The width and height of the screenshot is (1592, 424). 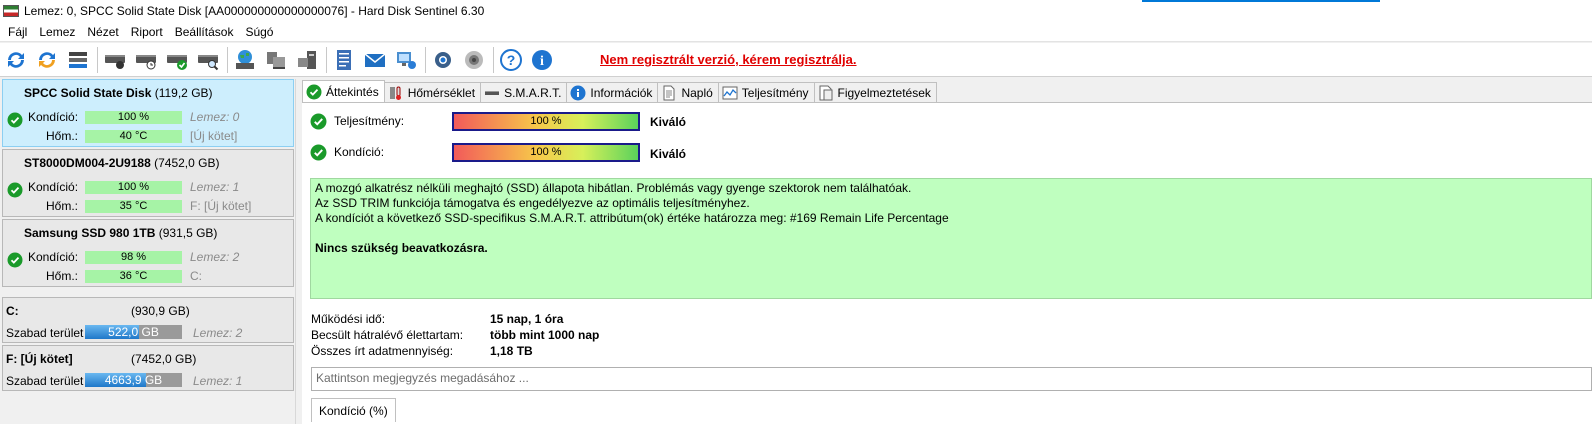 I want to click on condition-history-tab: Kondíció (%), so click(x=353, y=410).